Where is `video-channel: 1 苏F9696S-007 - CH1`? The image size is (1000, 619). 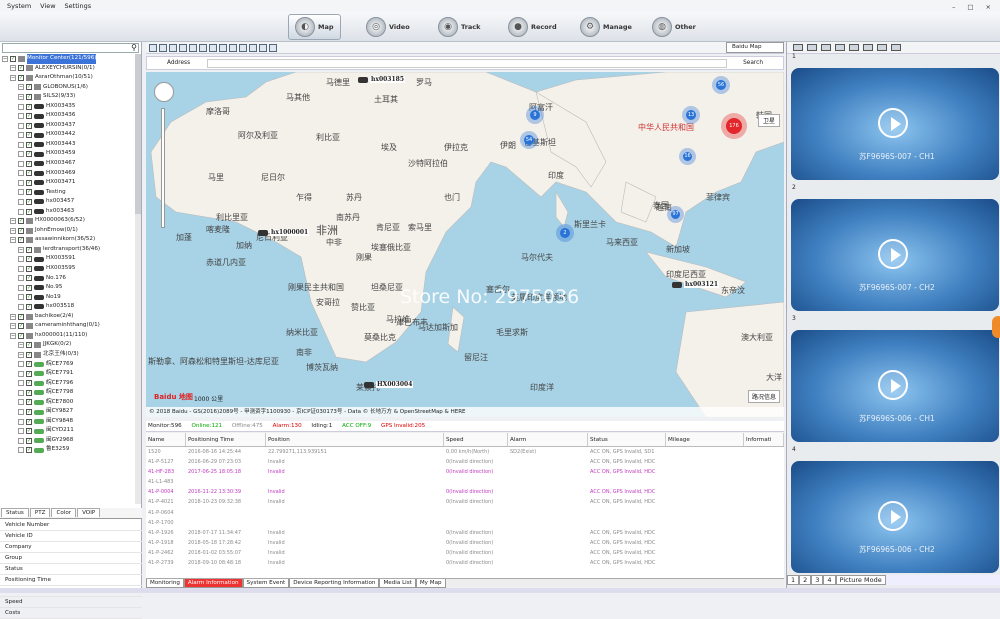 video-channel: 1 苏F9696S-007 - CH1 is located at coordinates (895, 116).